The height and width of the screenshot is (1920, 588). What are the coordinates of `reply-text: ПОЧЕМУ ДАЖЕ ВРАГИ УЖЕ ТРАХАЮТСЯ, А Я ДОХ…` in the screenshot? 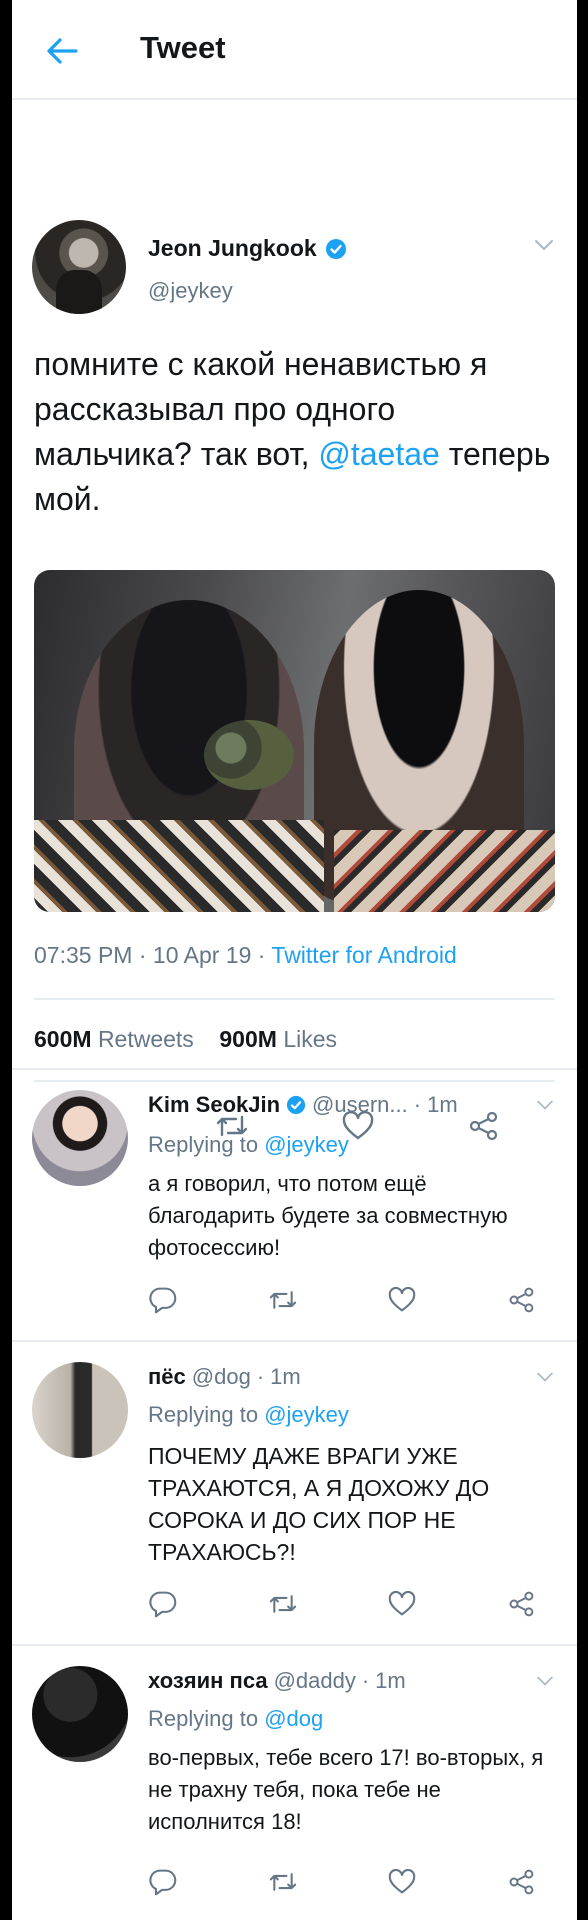 It's located at (319, 1504).